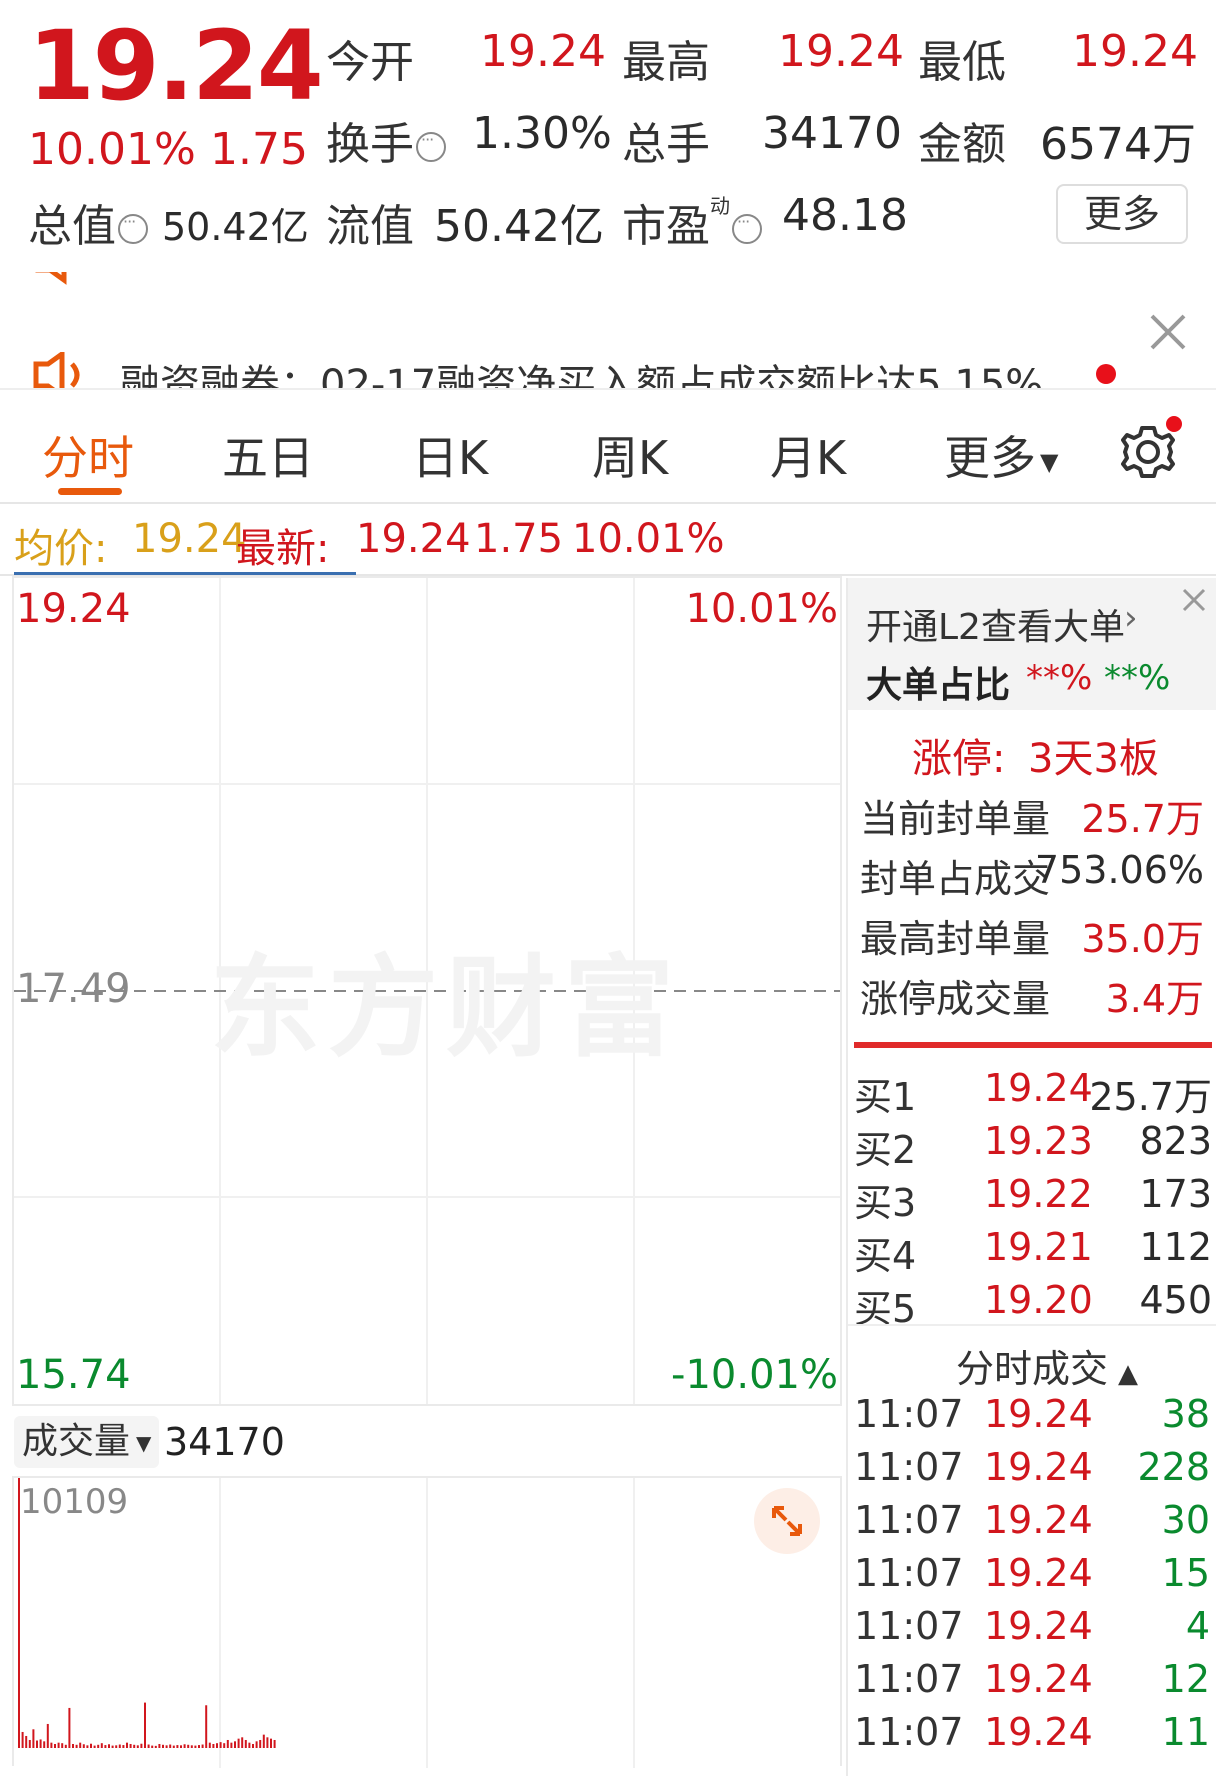 This screenshot has width=1216, height=1776. Describe the element at coordinates (87, 1442) in the screenshot. I see `volume-indicator-selector: 成交量 ▼` at that location.